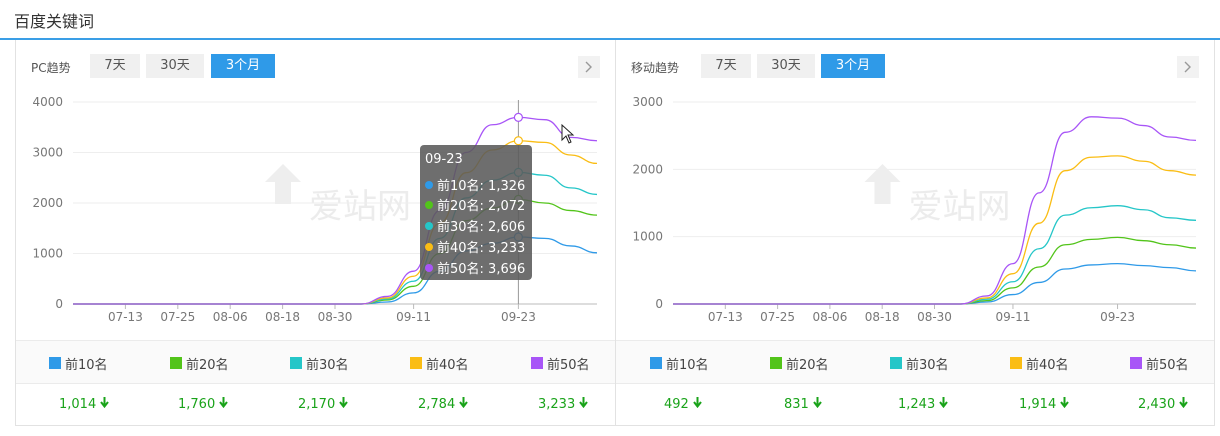 This screenshot has width=1220, height=436. I want to click on value-top30: 2,170, so click(323, 404).